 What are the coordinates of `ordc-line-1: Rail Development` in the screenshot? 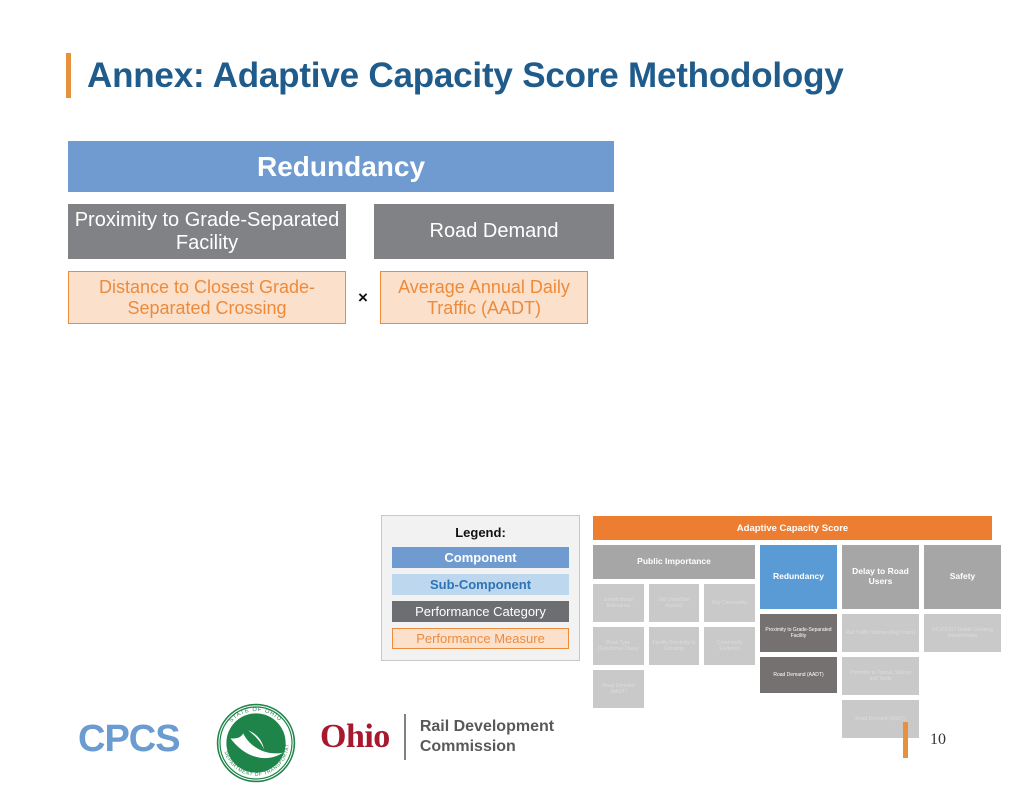 It's located at (487, 726).